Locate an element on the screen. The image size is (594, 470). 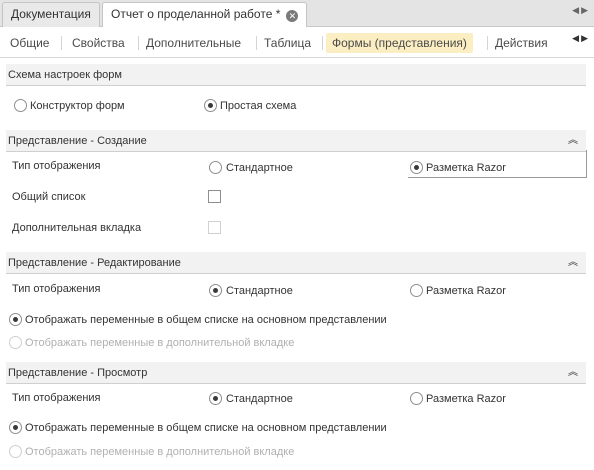
create-standard-radio is located at coordinates (215, 167).